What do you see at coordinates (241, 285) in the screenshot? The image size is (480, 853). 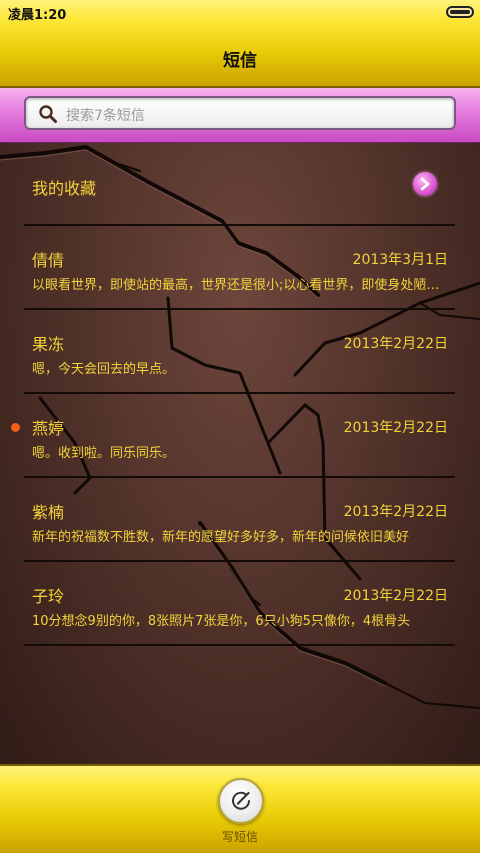 I see `message-preview: 以眼看世界，即使站的最高，世界还是很小;以心看世界，即使身处陋室，世界还是很大` at bounding box center [241, 285].